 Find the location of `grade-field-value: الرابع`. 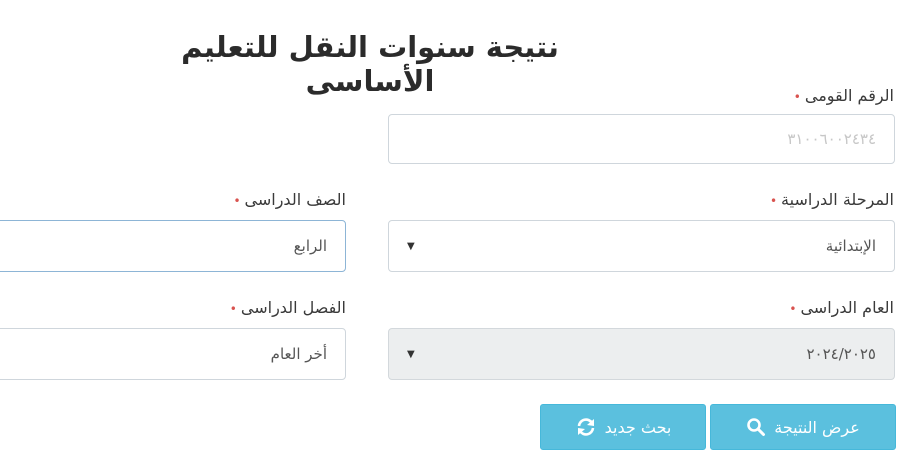

grade-field-value: الرابع is located at coordinates (310, 246).